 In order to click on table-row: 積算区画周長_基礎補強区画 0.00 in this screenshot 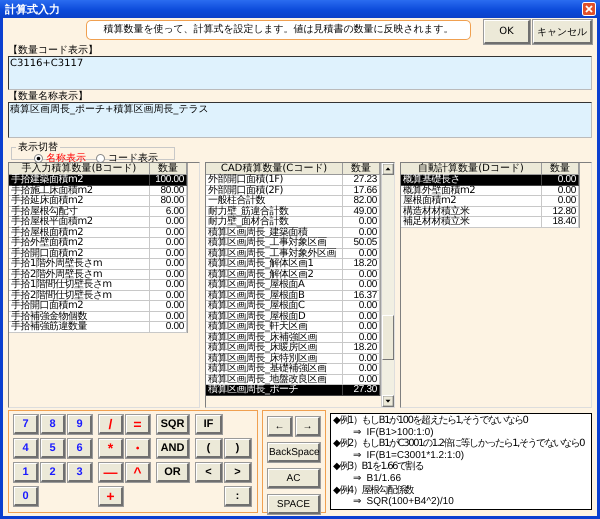, I will do `click(293, 369)`.